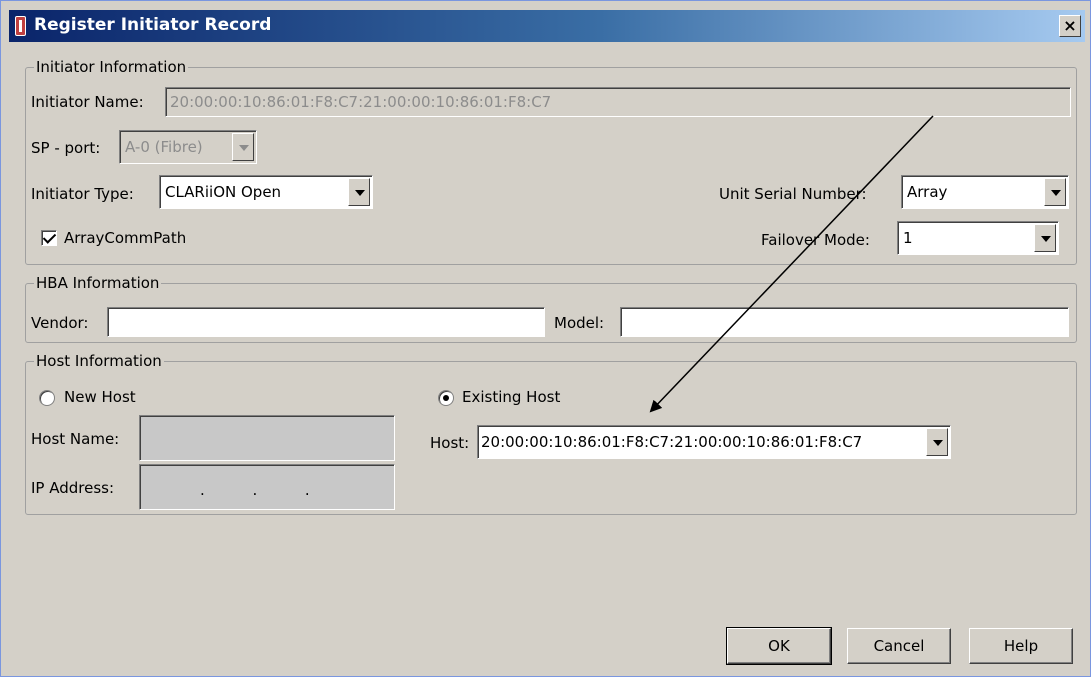  What do you see at coordinates (82, 194) in the screenshot?
I see `initiator-type-label: Initiator Type:` at bounding box center [82, 194].